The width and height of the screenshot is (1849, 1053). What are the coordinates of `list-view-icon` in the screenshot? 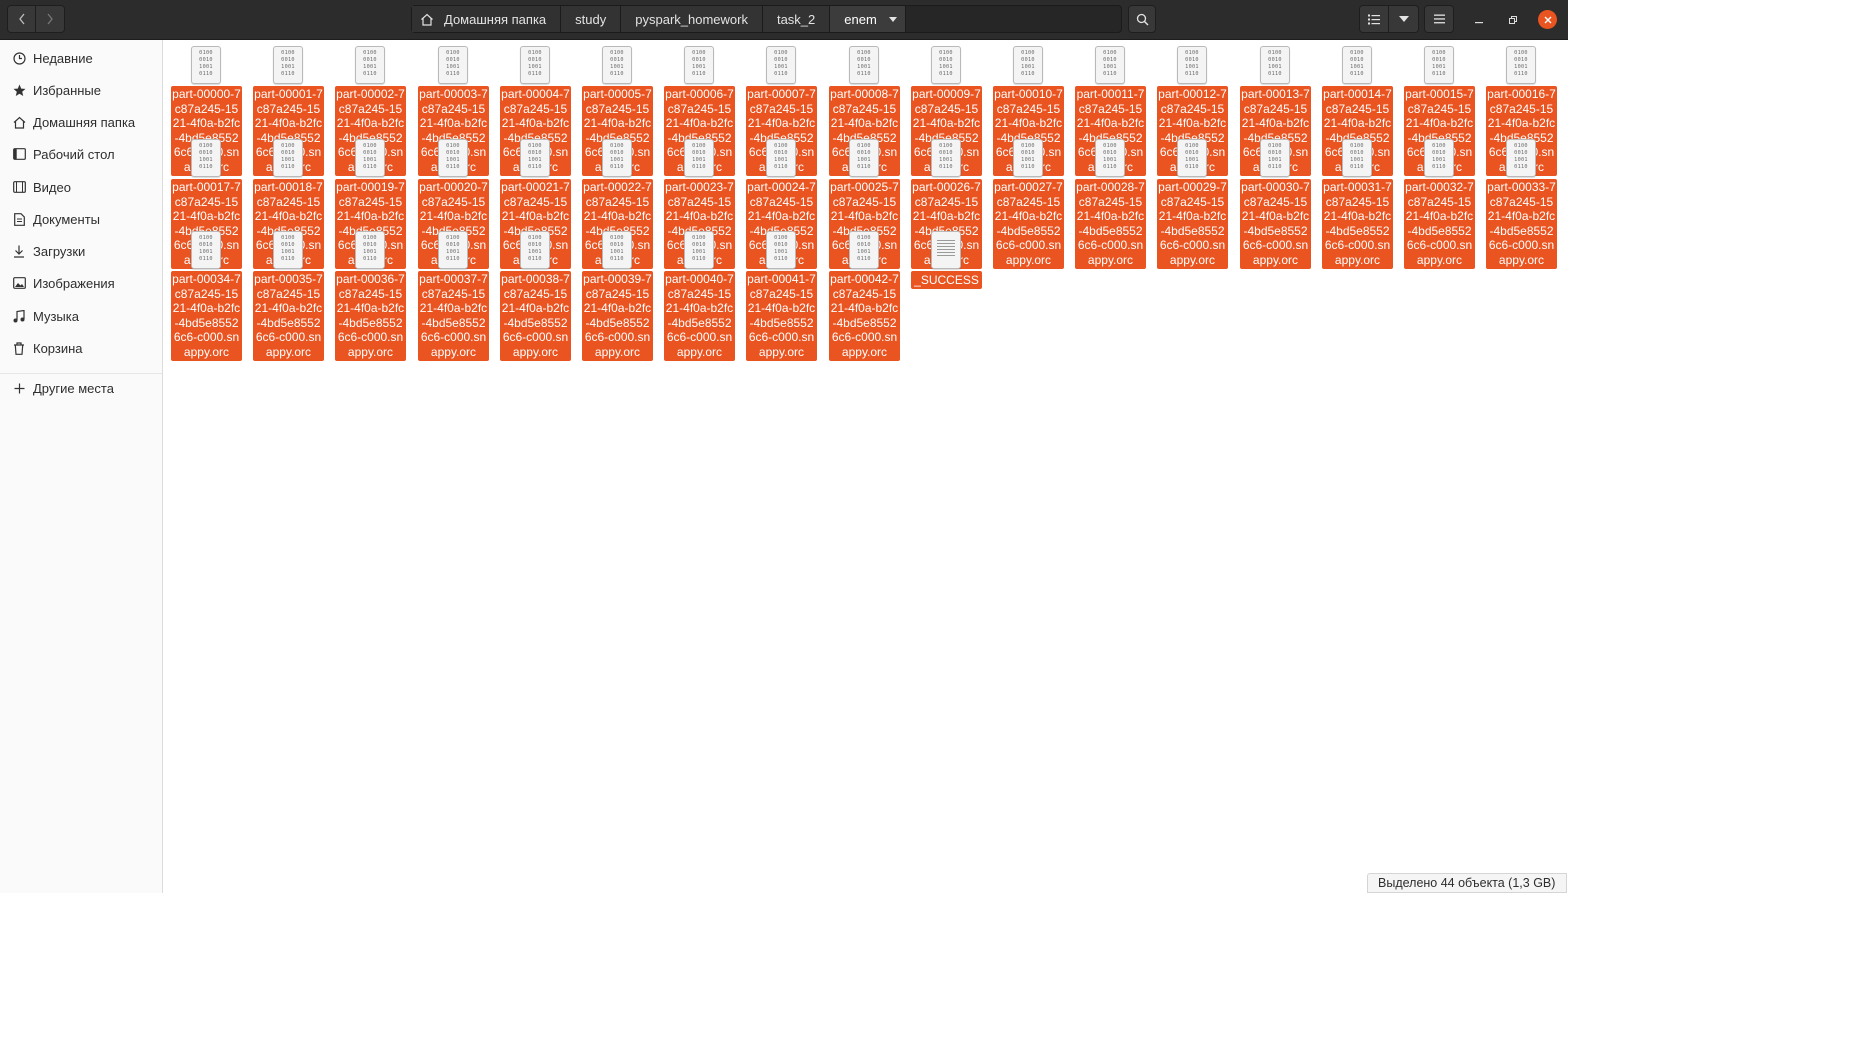 It's located at (1374, 19).